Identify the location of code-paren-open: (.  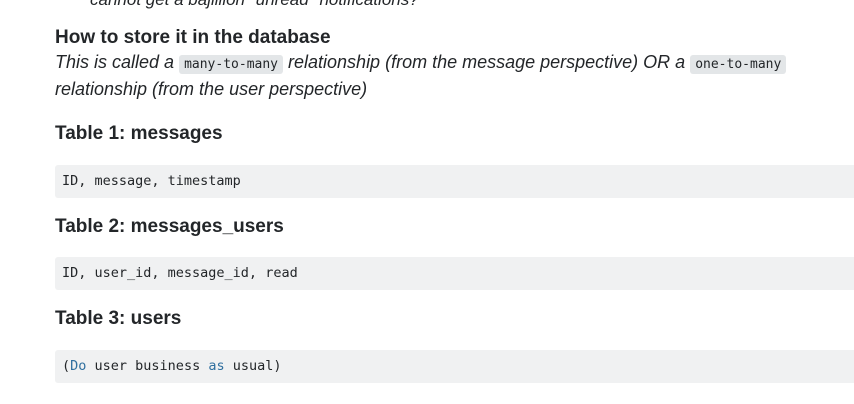
(66, 366).